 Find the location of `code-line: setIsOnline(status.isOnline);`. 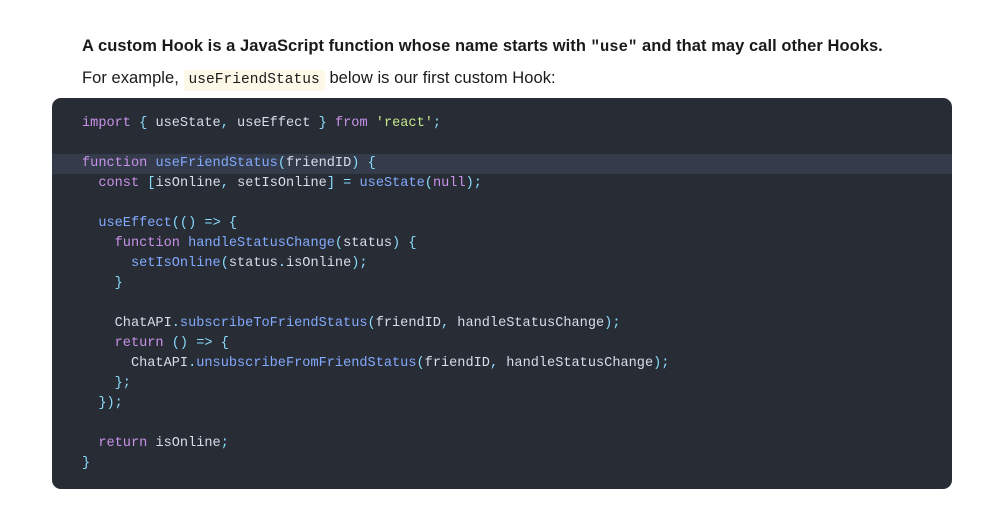

code-line: setIsOnline(status.isOnline); is located at coordinates (502, 264).